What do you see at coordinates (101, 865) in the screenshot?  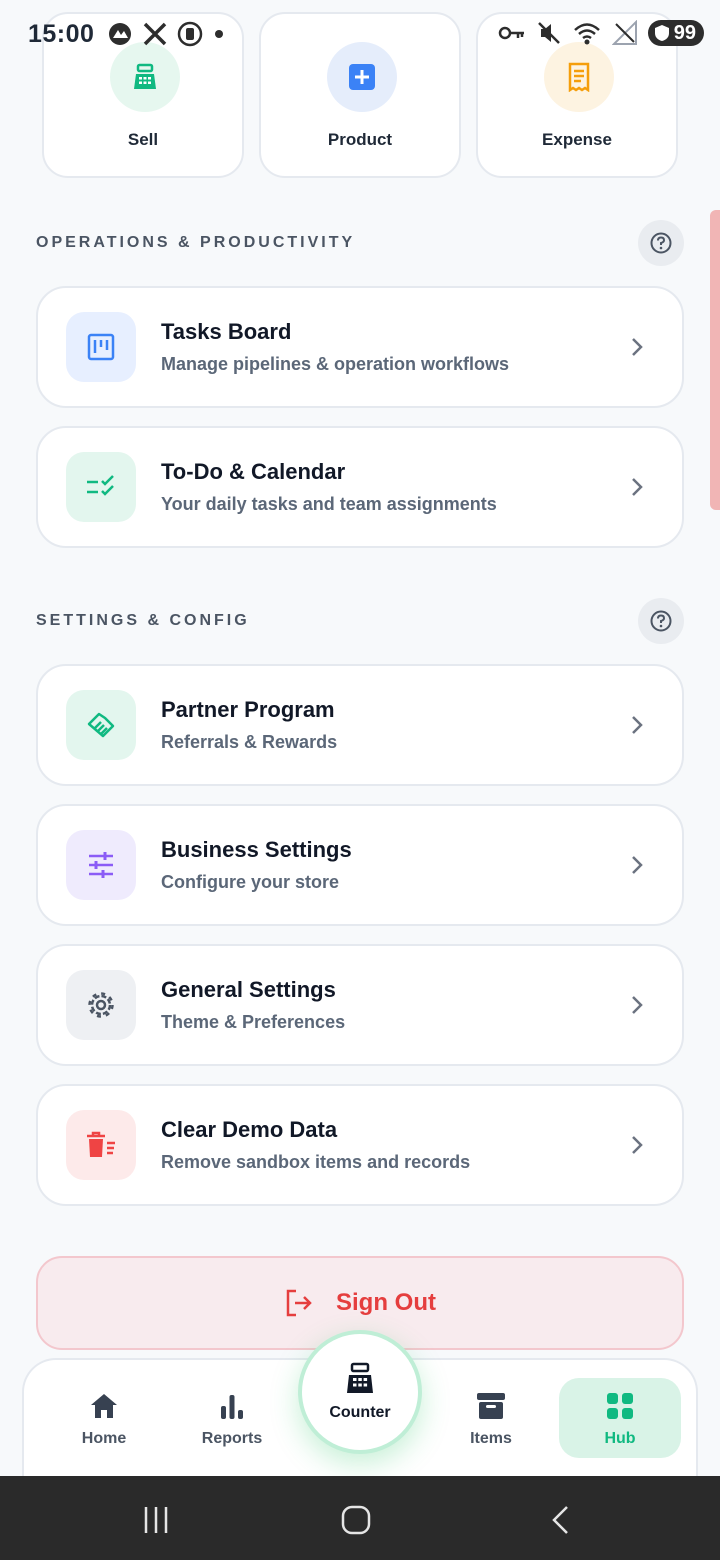 I see `sliders-icon` at bounding box center [101, 865].